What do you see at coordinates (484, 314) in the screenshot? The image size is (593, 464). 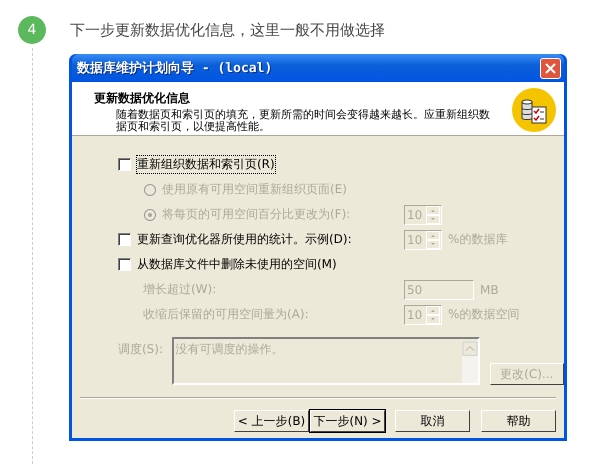 I see `unit-label: %的数据空间` at bounding box center [484, 314].